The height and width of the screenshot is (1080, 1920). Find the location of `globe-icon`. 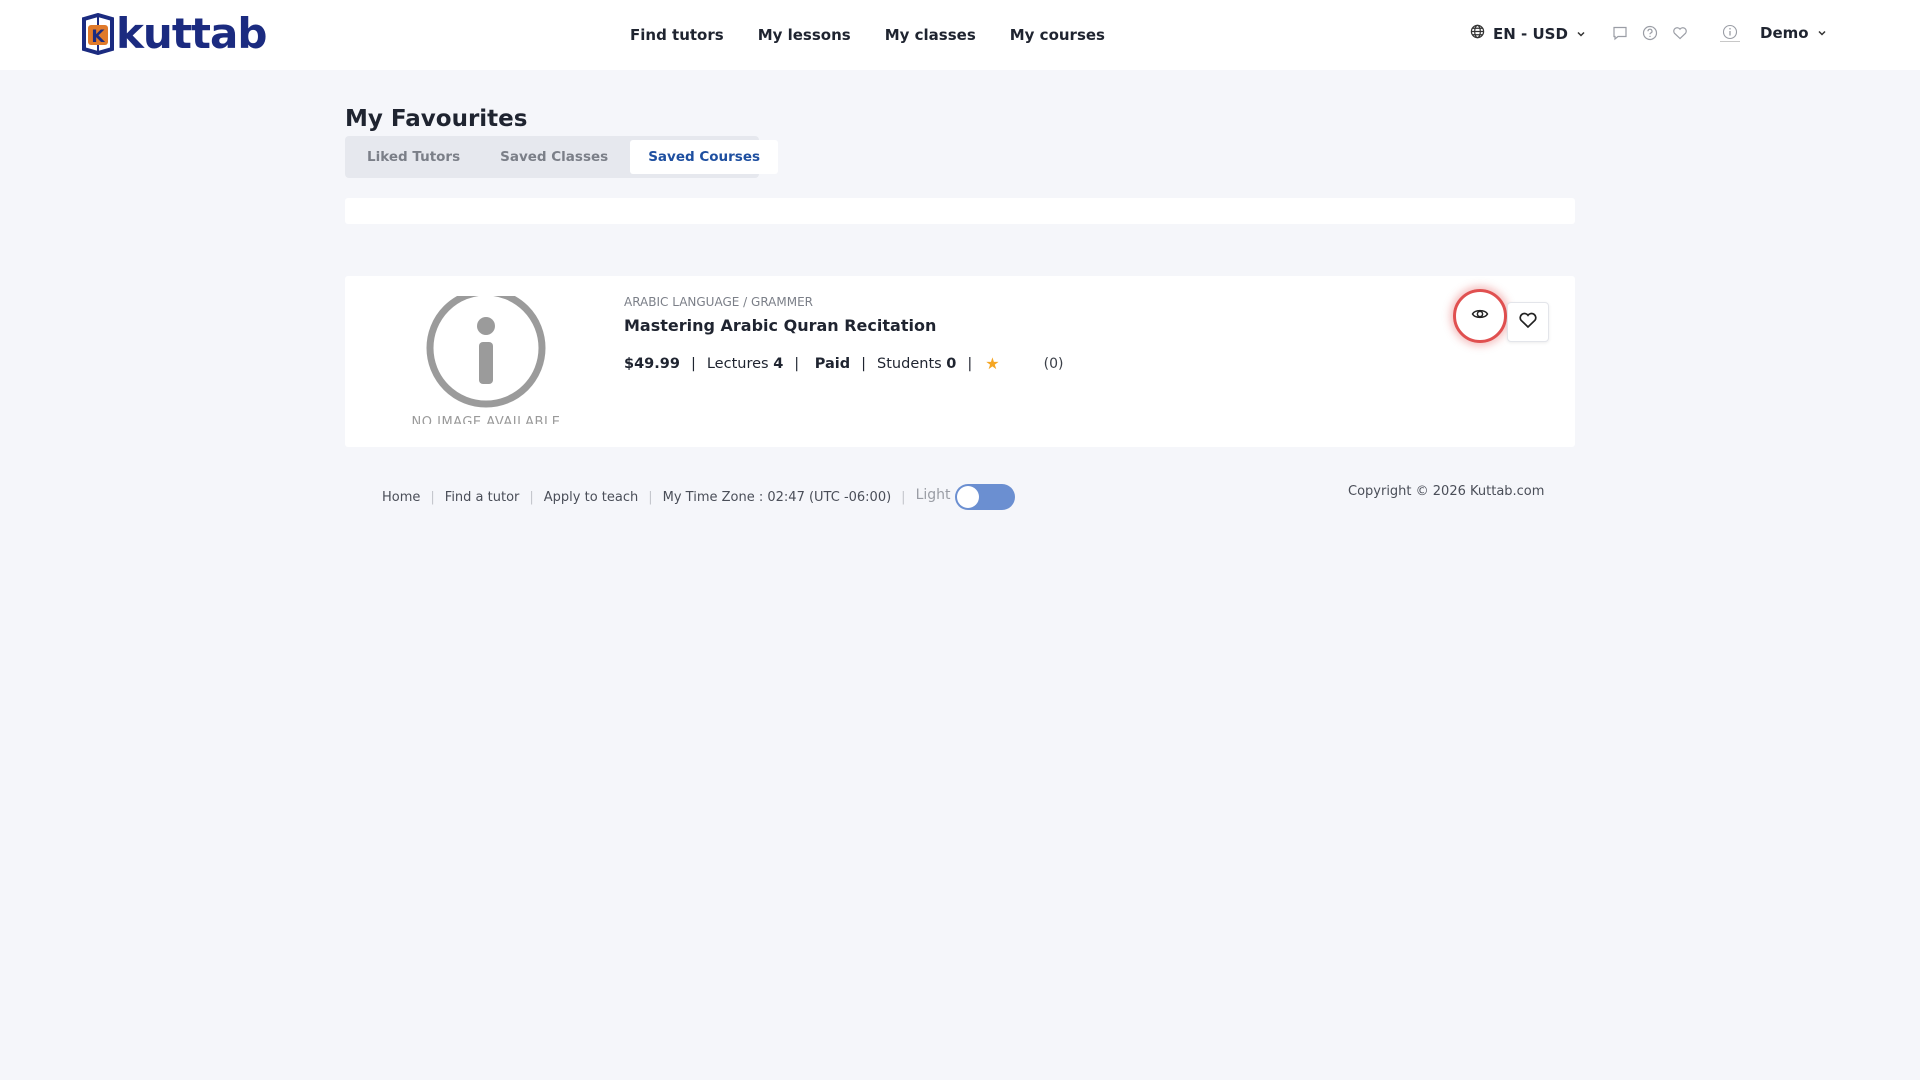

globe-icon is located at coordinates (1477, 33).